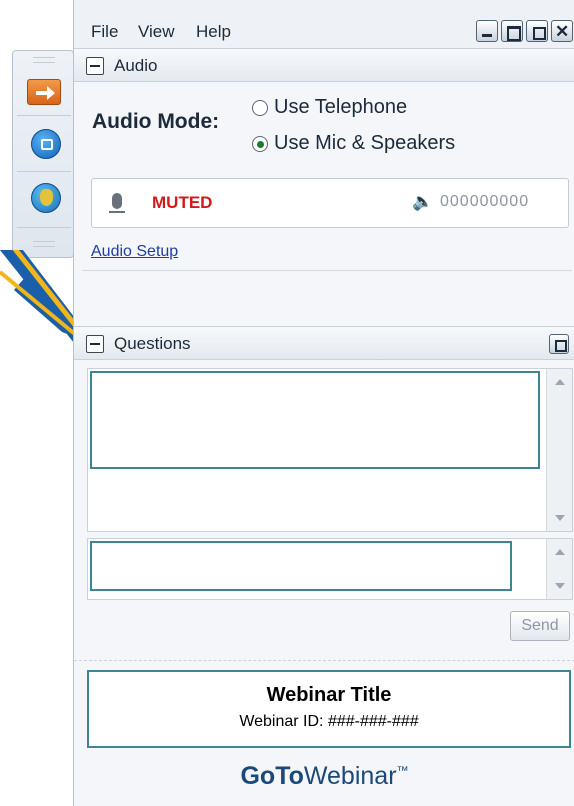 The height and width of the screenshot is (806, 574). I want to click on toolbar-grip-bottom, so click(44, 244).